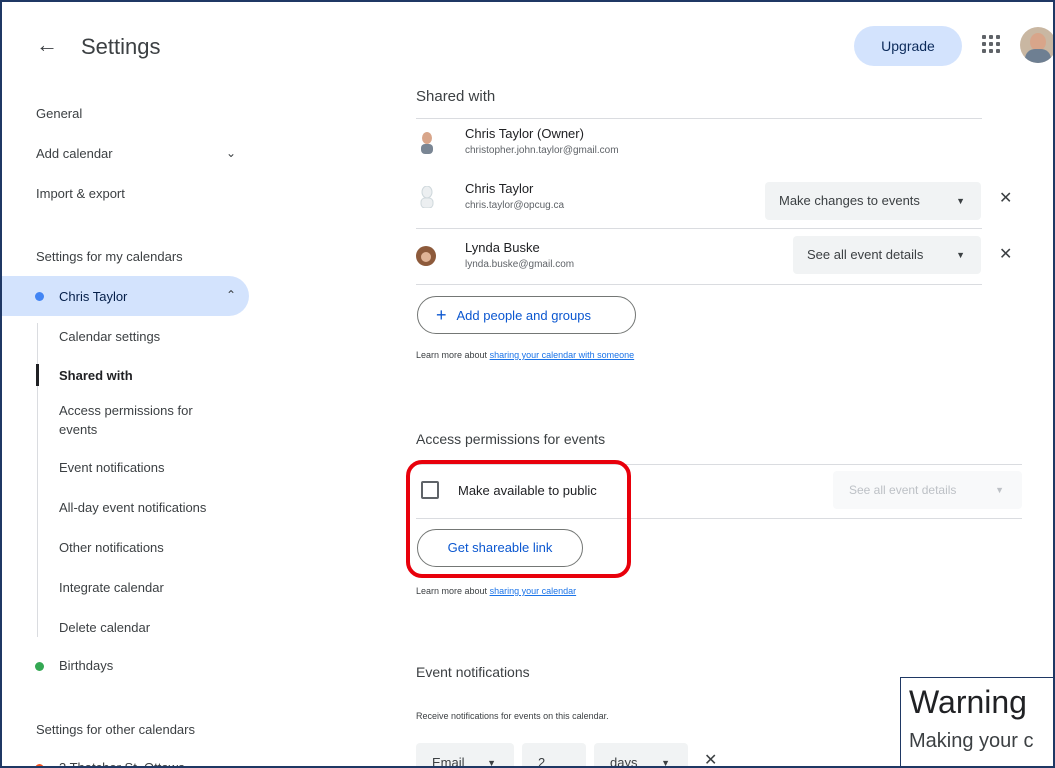  I want to click on person-name: Lynda Buske, so click(502, 247).